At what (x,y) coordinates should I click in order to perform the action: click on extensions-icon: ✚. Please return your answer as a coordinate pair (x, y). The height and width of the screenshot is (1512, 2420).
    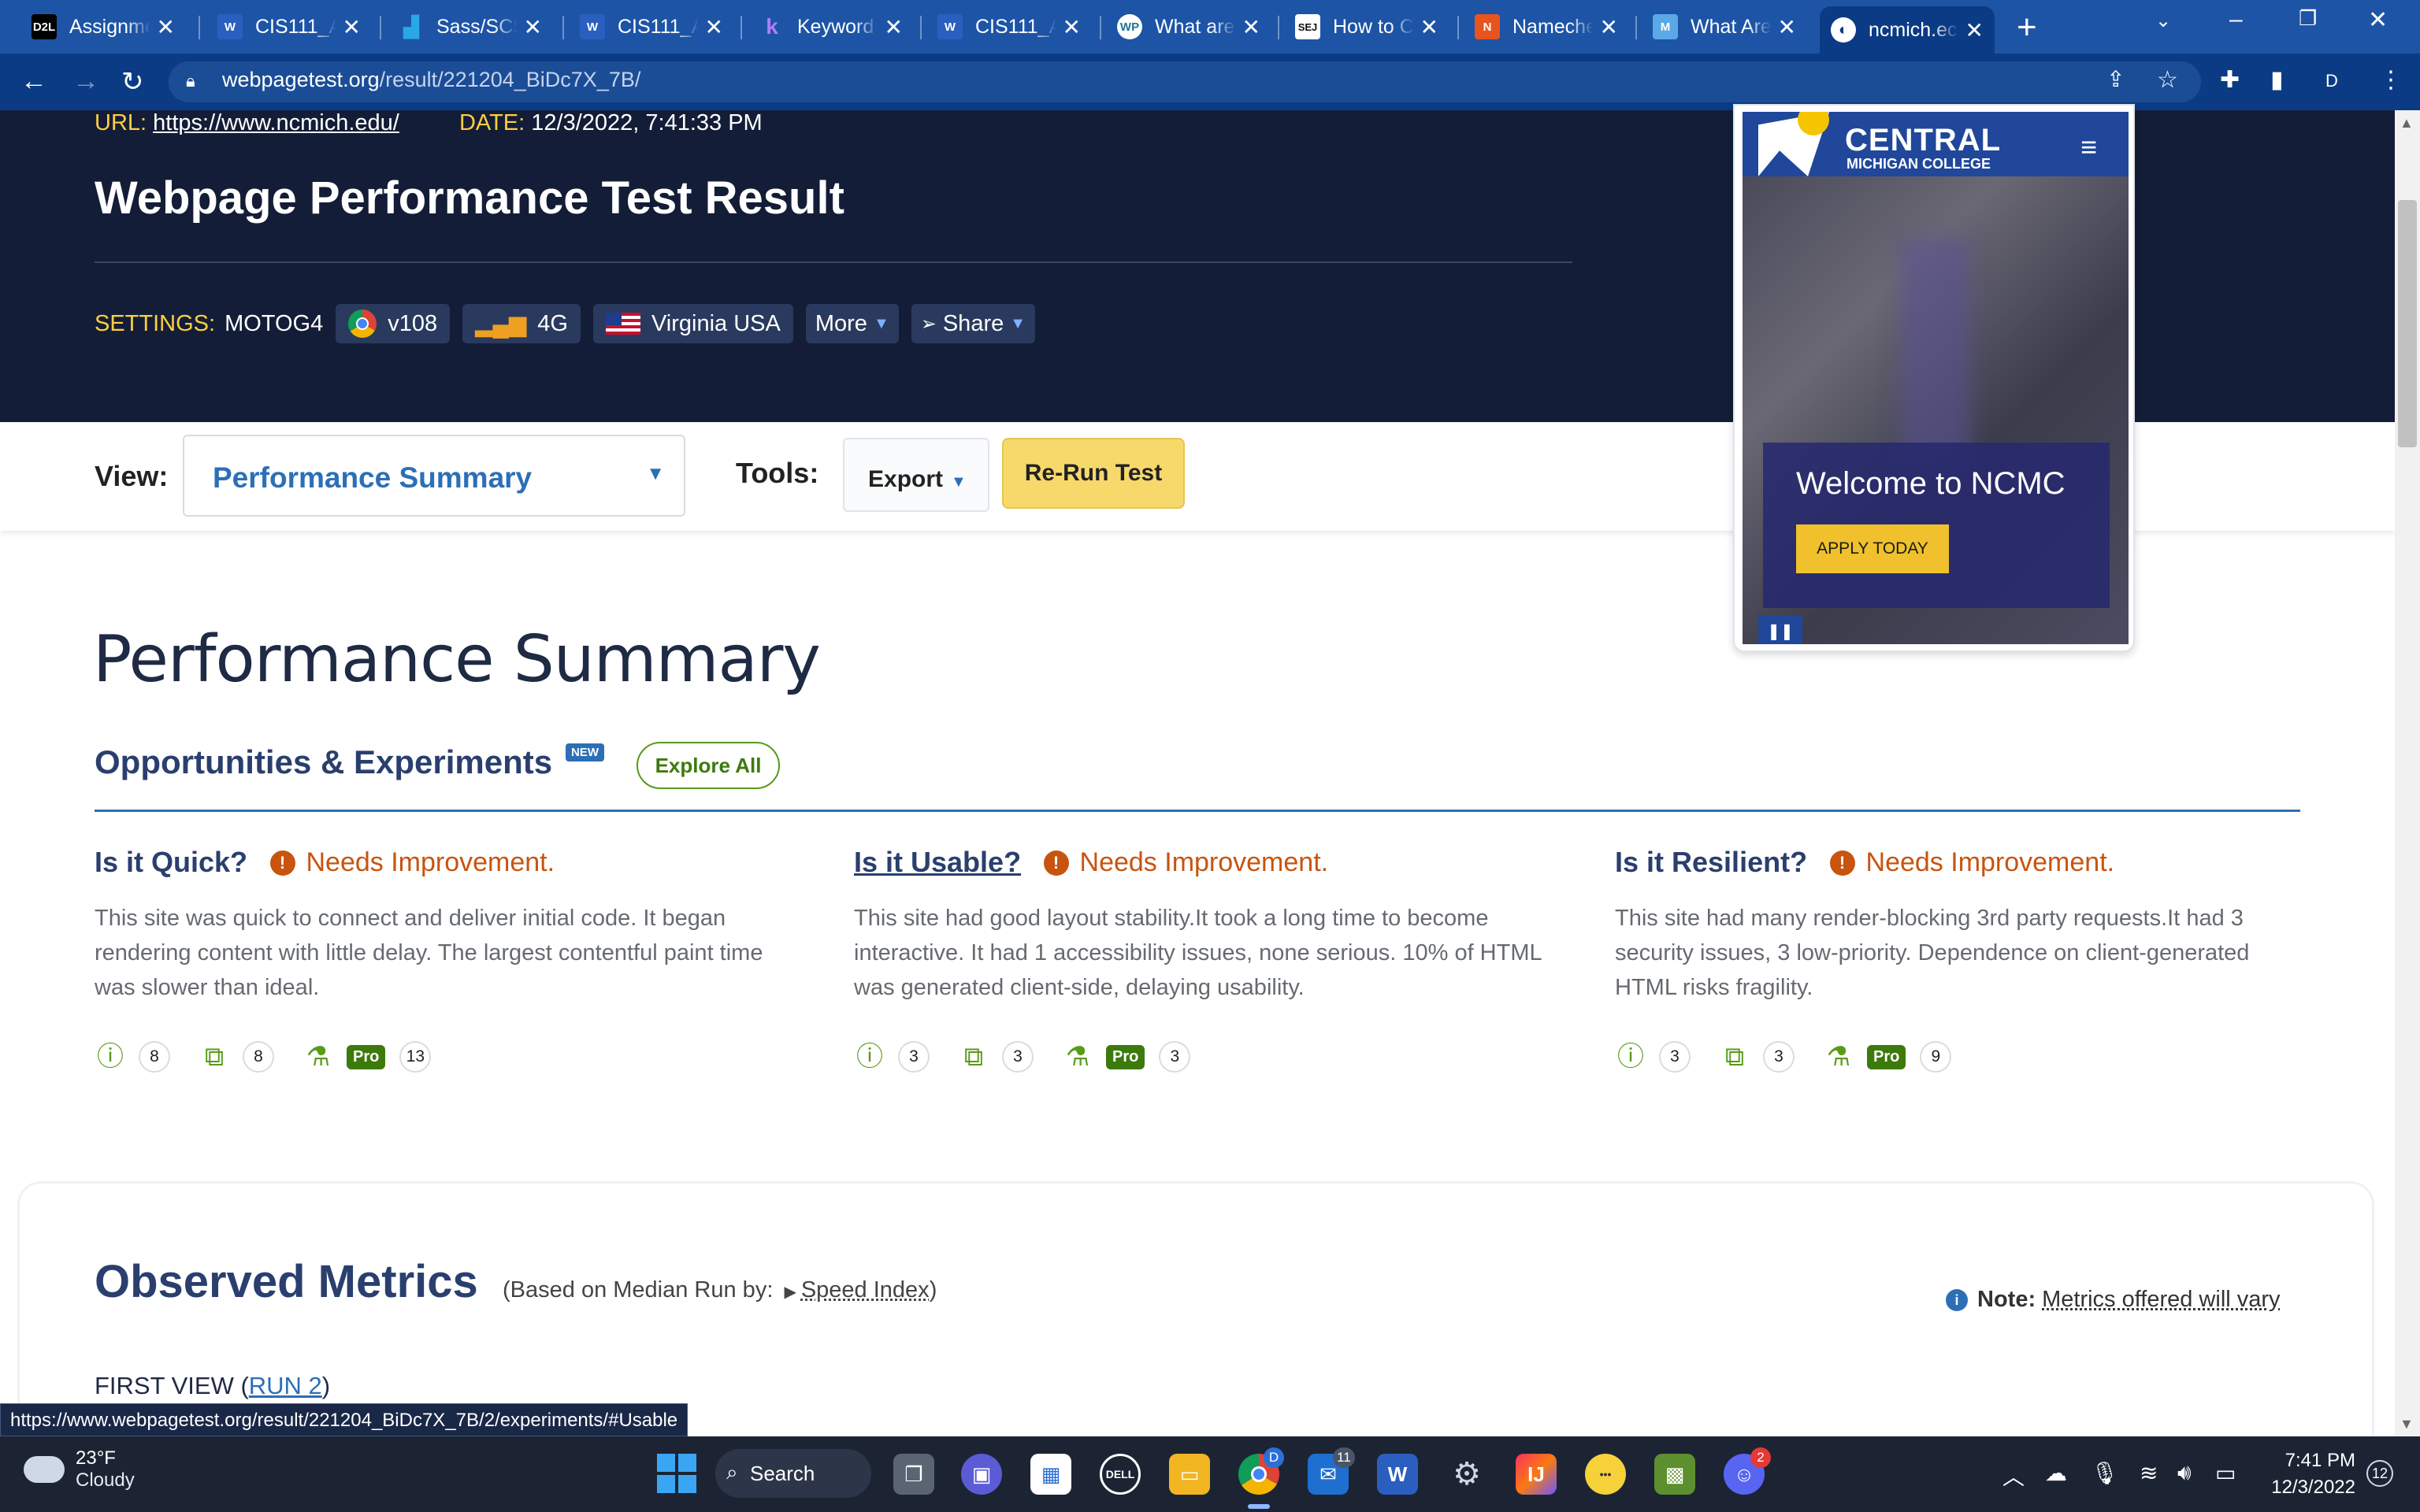
    Looking at the image, I should click on (2230, 80).